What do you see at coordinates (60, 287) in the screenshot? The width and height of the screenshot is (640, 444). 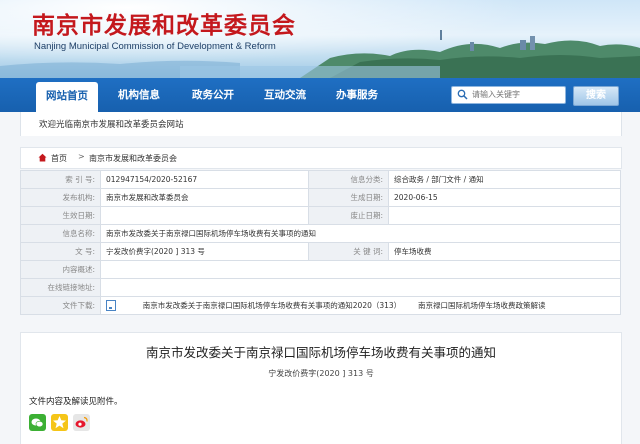 I see `online-link-label: 在线链接地址:` at bounding box center [60, 287].